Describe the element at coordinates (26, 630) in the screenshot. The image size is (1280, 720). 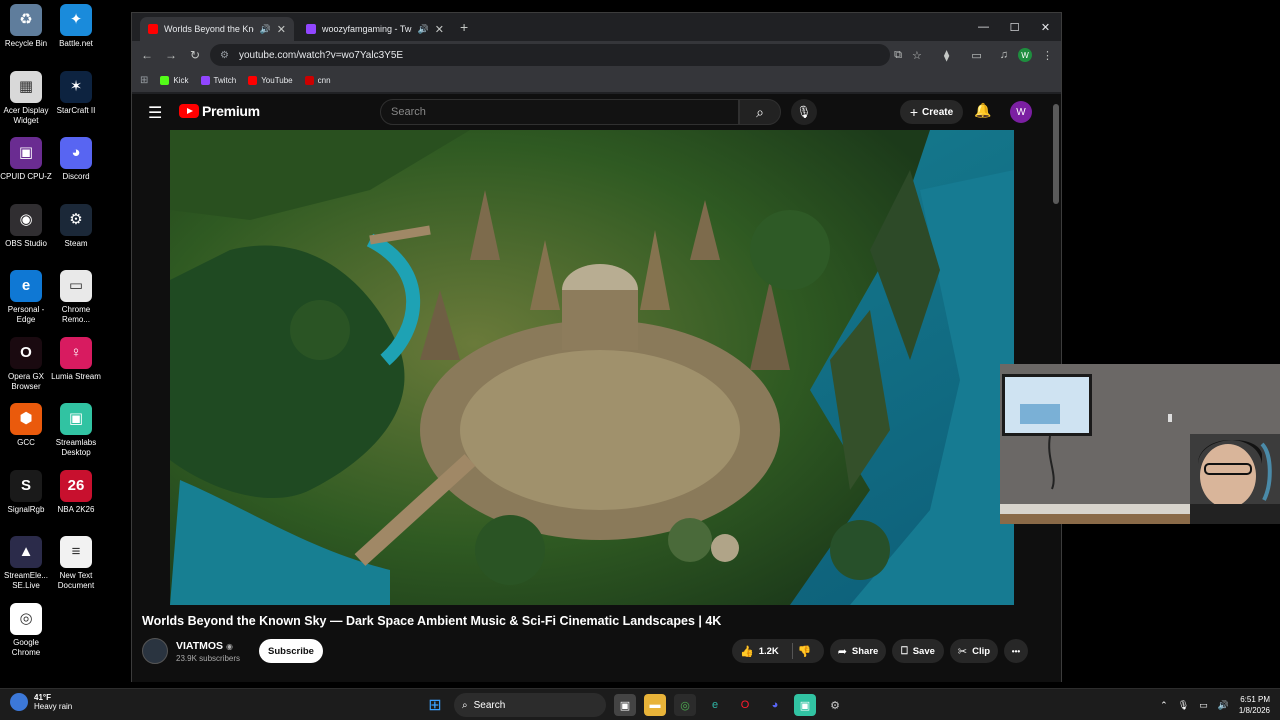
I see `desktop-icon: ◎ Google Chrome` at that location.